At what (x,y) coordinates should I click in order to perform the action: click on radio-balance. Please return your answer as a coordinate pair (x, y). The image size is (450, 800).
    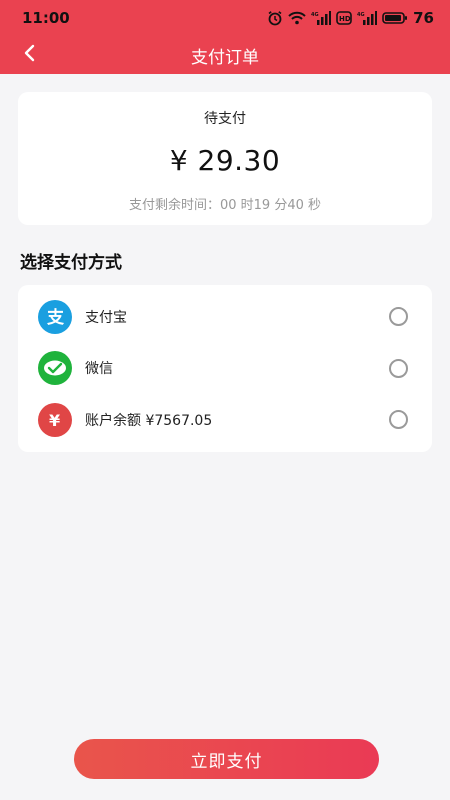
    Looking at the image, I should click on (398, 420).